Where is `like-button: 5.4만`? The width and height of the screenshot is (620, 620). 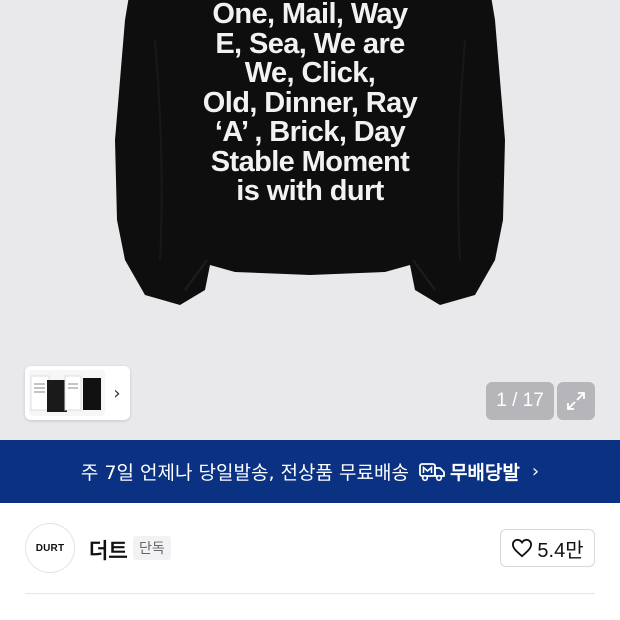 like-button: 5.4만 is located at coordinates (547, 548).